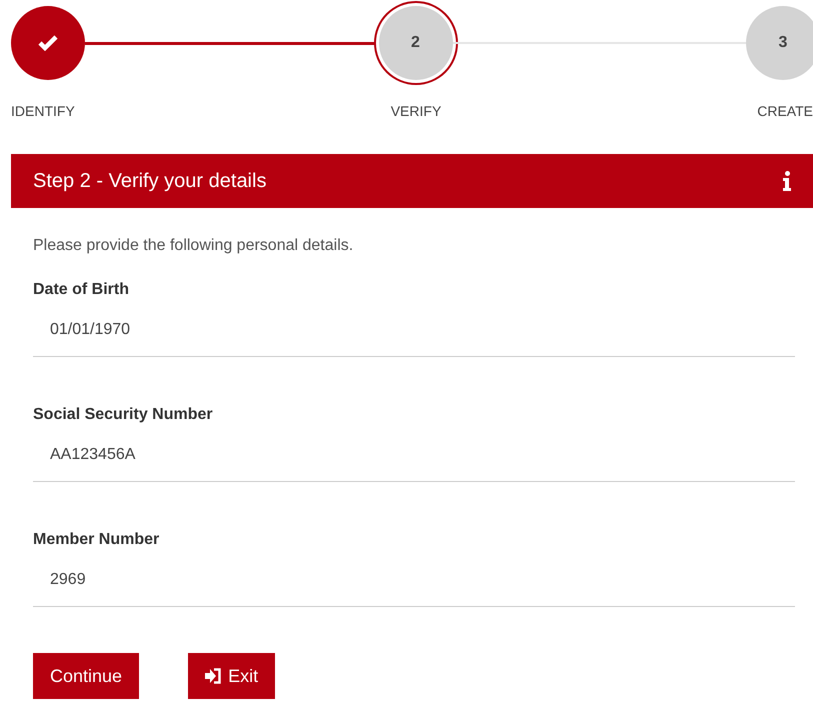 The height and width of the screenshot is (724, 813). I want to click on exit-button: Exit, so click(232, 676).